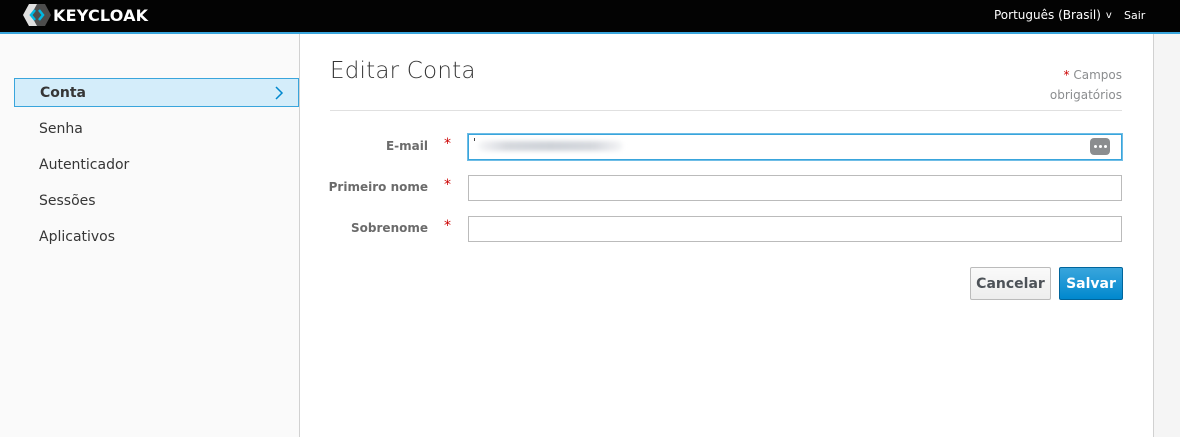 Image resolution: width=1180 pixels, height=437 pixels. What do you see at coordinates (1091, 283) in the screenshot?
I see `save-button: Salvar` at bounding box center [1091, 283].